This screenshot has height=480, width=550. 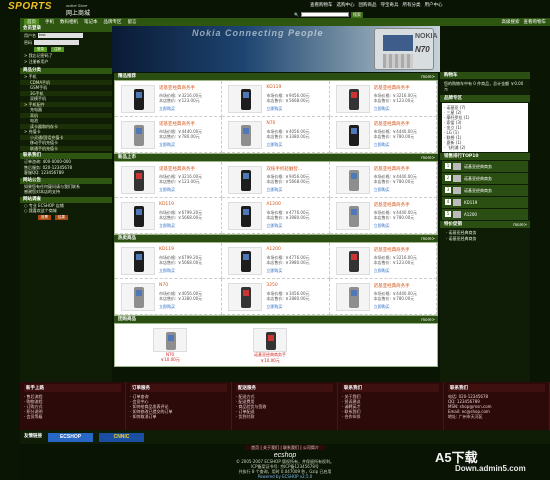 What do you see at coordinates (276, 99) in the screenshot?
I see `product-card: KD119 市场价格: ￥9456.00元 本店售价: ￥5668.00元 立即购买` at bounding box center [276, 99].